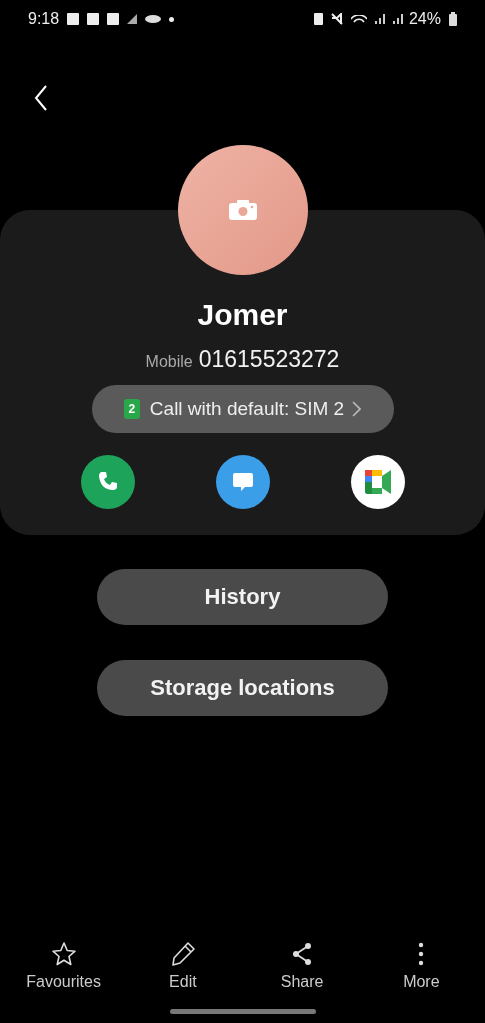 The height and width of the screenshot is (1023, 485). I want to click on video-camera-icon, so click(377, 482).